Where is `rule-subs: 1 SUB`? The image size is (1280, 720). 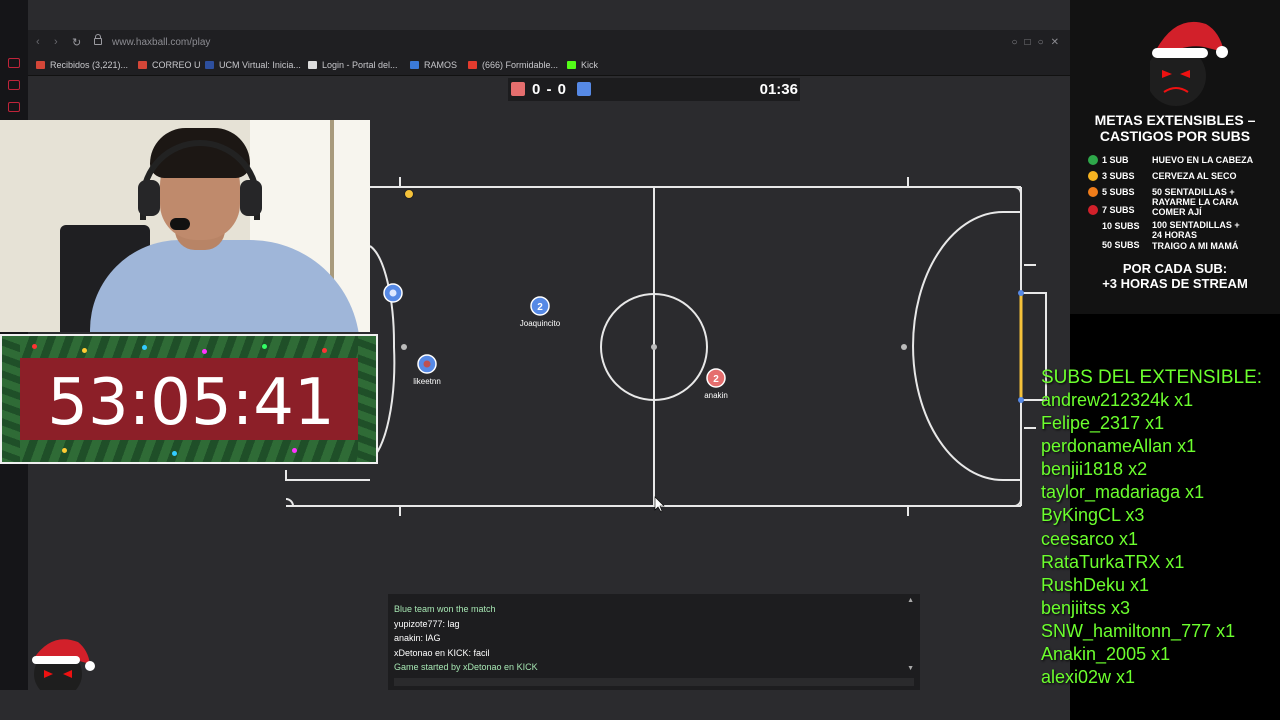 rule-subs: 1 SUB is located at coordinates (1115, 160).